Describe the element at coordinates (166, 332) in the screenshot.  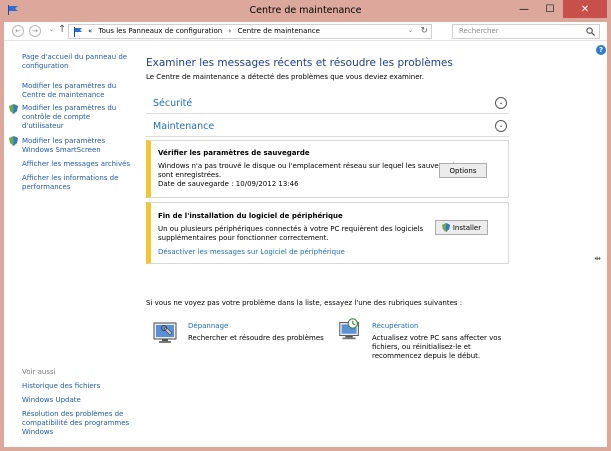
I see `troubleshooting-icon` at that location.